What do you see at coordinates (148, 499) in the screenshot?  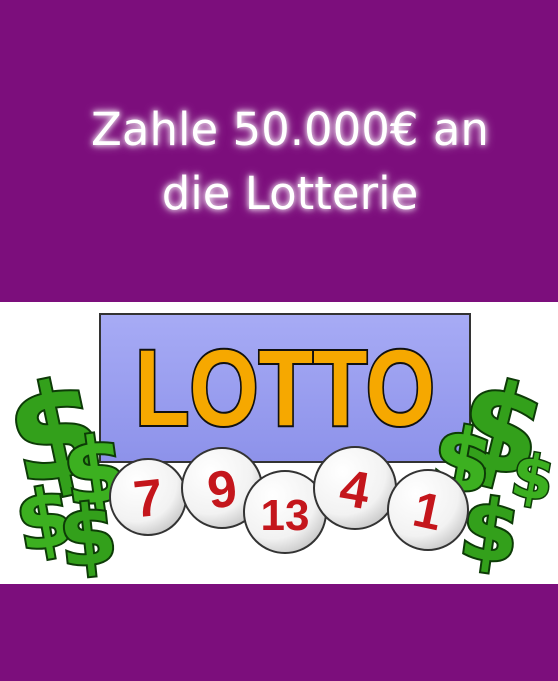 I see `ball-number: 7` at bounding box center [148, 499].